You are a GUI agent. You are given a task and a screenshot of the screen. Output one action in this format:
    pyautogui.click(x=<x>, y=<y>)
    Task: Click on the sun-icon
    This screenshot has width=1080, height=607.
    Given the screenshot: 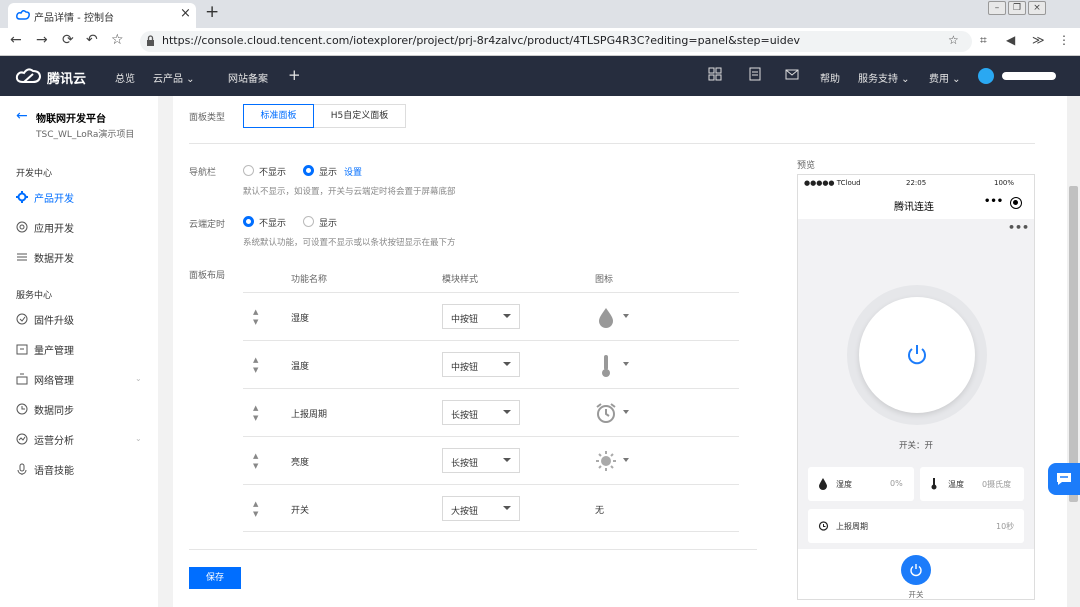 What is the action you would take?
    pyautogui.click(x=606, y=461)
    